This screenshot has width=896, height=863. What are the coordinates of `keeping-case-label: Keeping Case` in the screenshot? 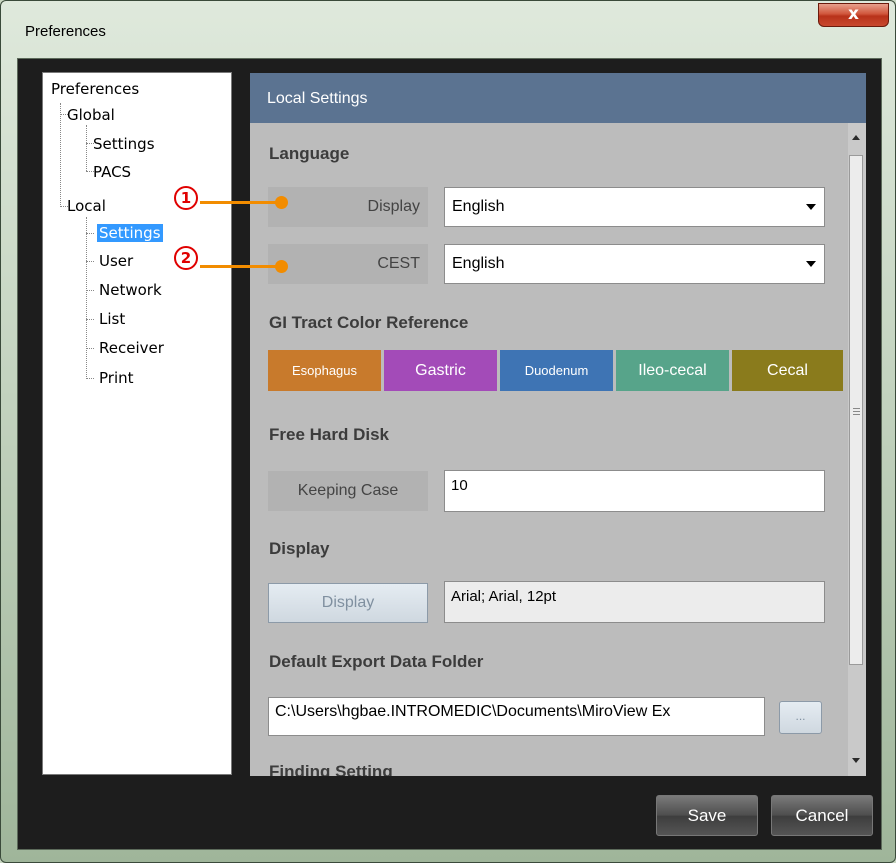 It's located at (348, 491).